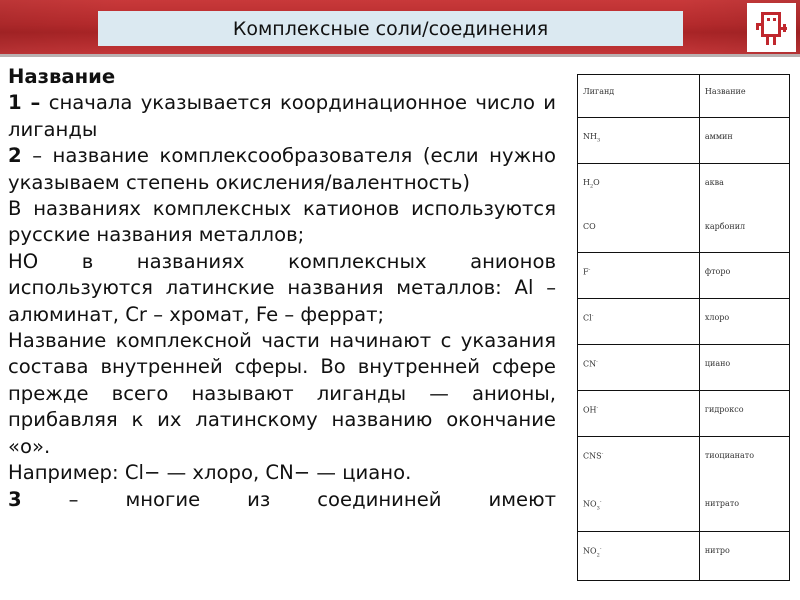 This screenshot has width=800, height=600. What do you see at coordinates (638, 484) in the screenshot?
I see `ligand-cell: CNS- NO3-` at bounding box center [638, 484].